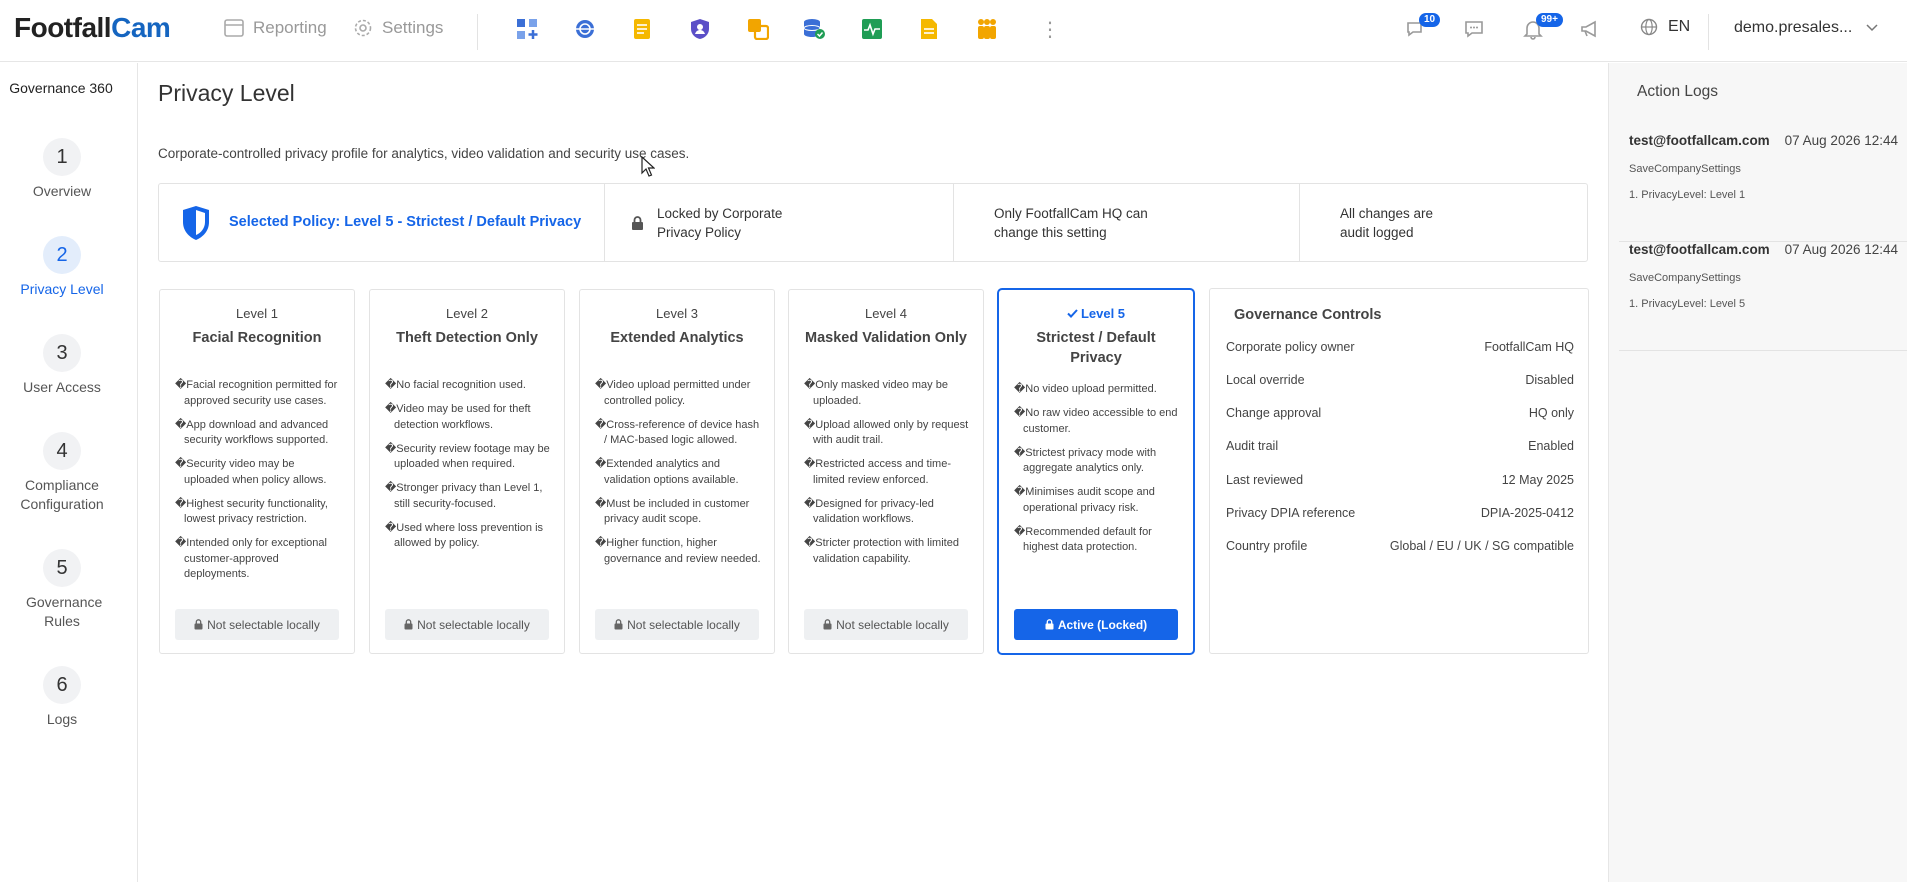 The image size is (1907, 882). Describe the element at coordinates (62, 697) in the screenshot. I see `sidebar-step-logs: 6 Logs` at that location.